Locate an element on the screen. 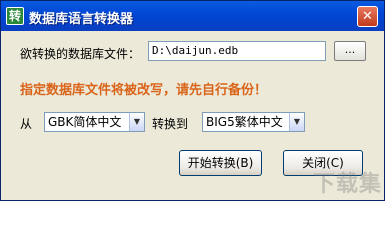 This screenshot has width=385, height=240. from-label: 从 is located at coordinates (26, 124).